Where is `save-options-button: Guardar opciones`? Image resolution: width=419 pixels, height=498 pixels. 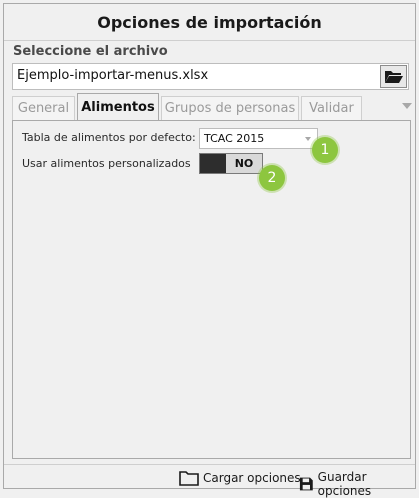
save-options-button: Guardar opciones is located at coordinates (357, 484).